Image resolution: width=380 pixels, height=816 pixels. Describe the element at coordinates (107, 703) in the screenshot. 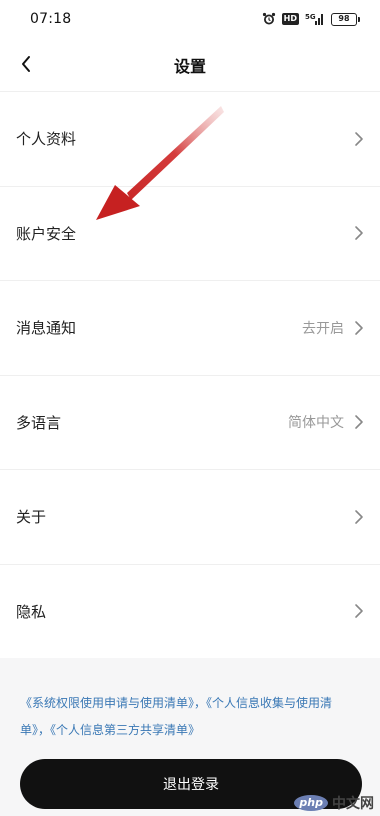

I see `policy-link-system-permissions: 《系统权限使用申请与使用清单》` at that location.